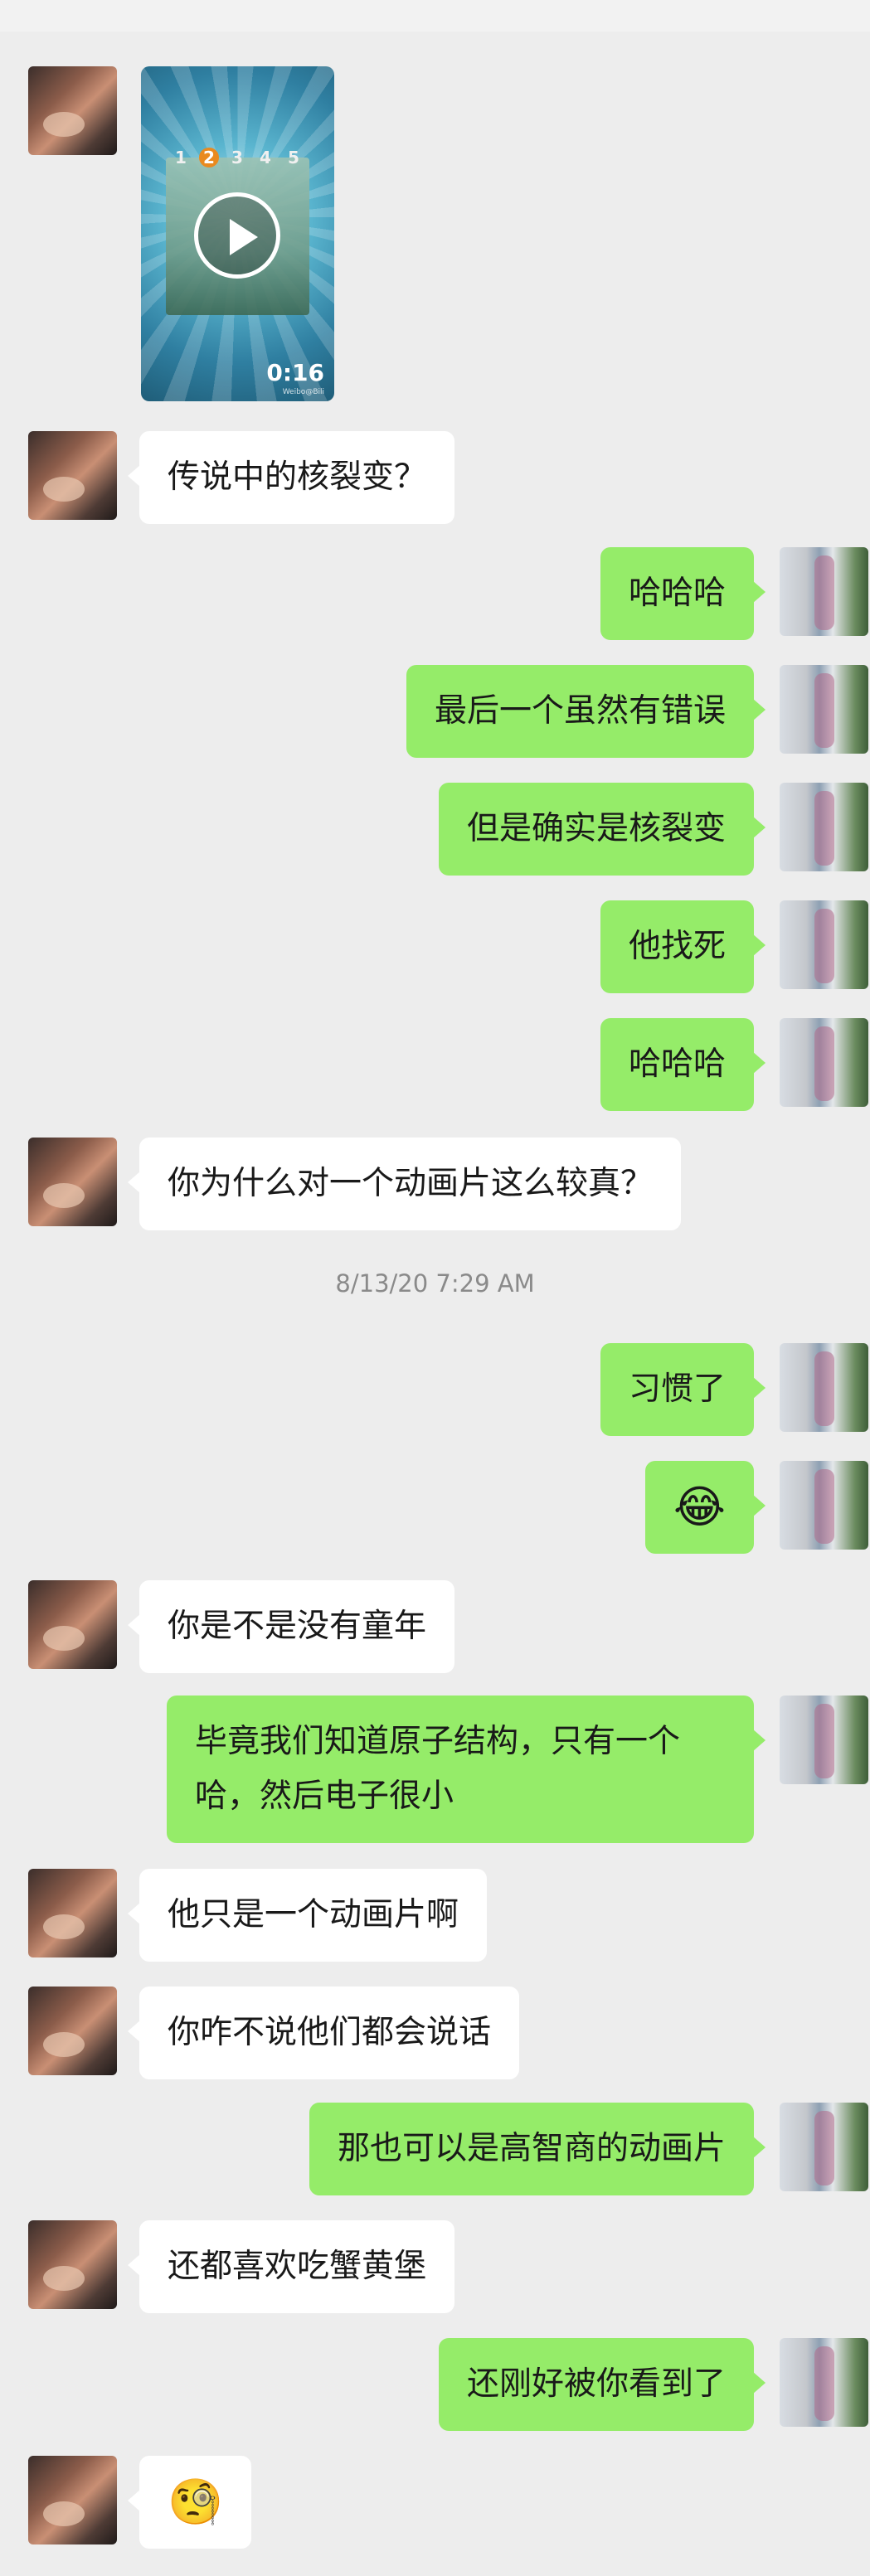 Image resolution: width=870 pixels, height=2576 pixels. What do you see at coordinates (586, 711) in the screenshot?
I see `sent-message-bubble: 最后一个虽然有错误` at bounding box center [586, 711].